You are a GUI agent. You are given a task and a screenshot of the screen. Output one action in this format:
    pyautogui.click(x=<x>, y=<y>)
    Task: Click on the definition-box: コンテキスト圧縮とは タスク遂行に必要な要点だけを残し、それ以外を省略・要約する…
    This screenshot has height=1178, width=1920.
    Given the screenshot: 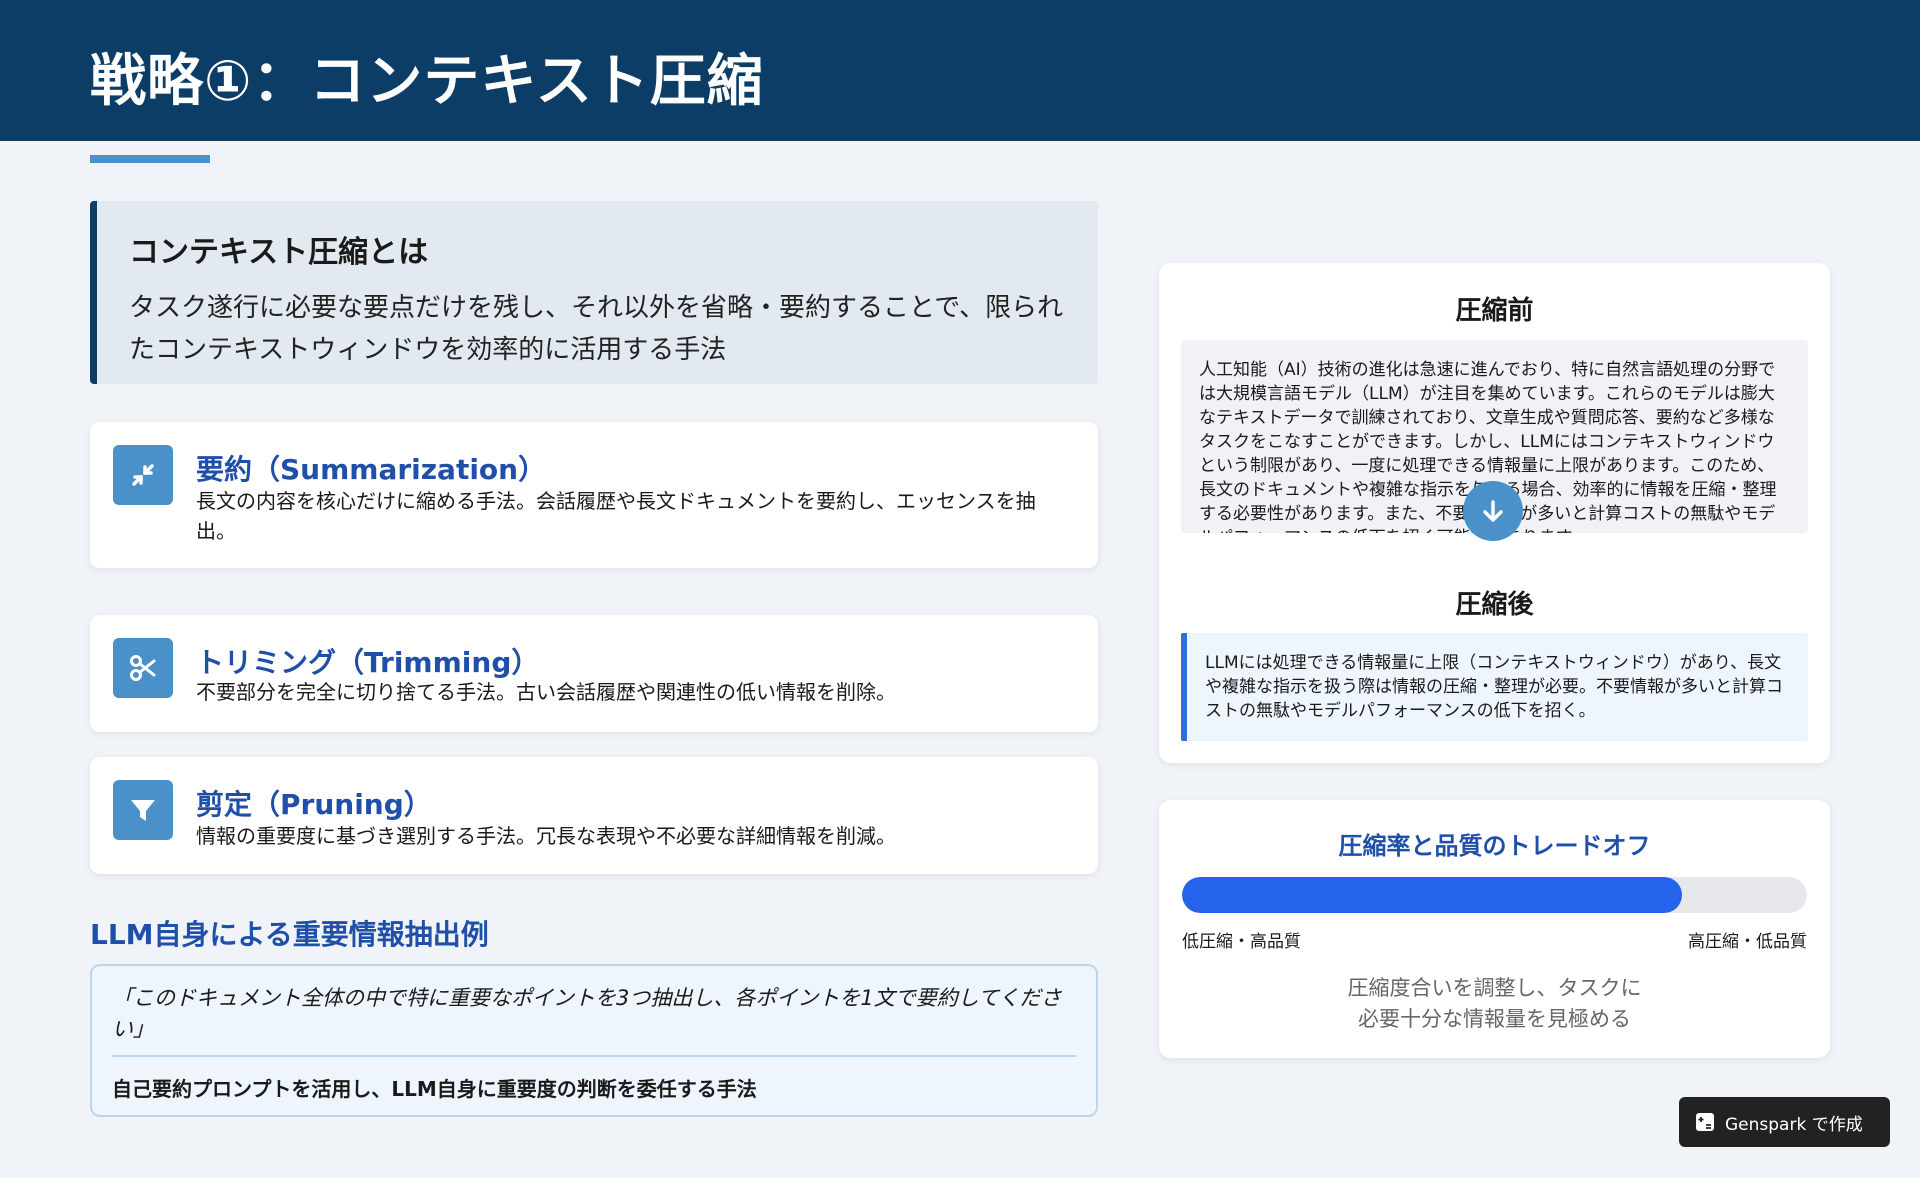 What is the action you would take?
    pyautogui.click(x=594, y=292)
    